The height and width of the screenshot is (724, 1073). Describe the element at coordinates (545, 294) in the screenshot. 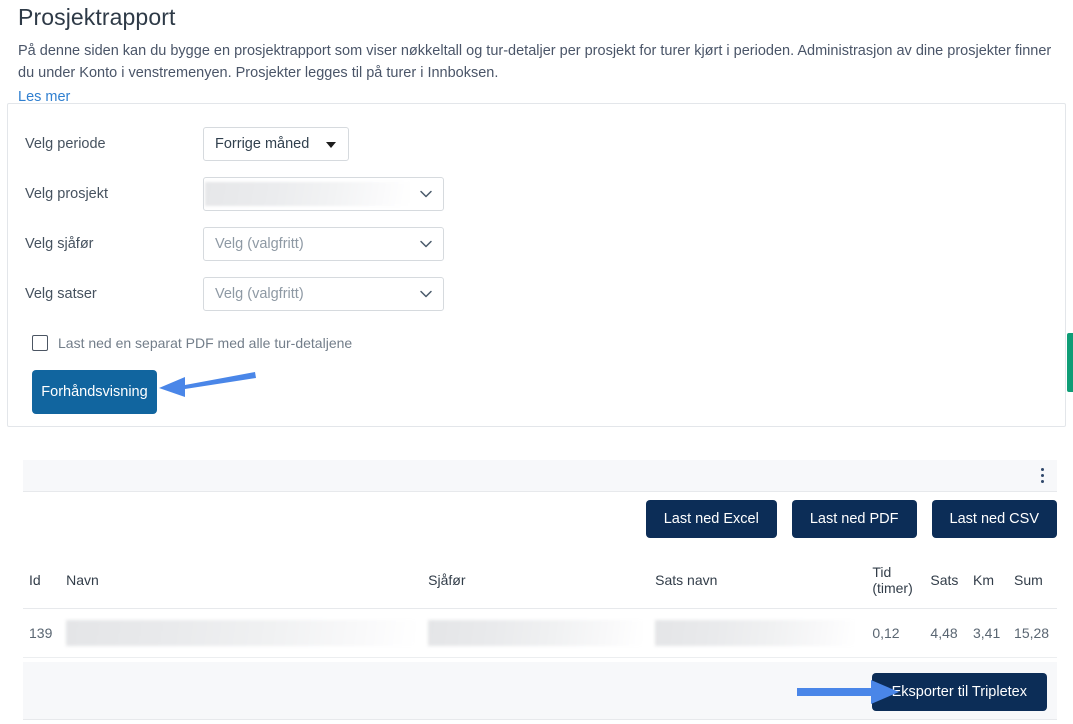

I see `form-row-satser: Velg satser Velg (valgfritt)` at that location.